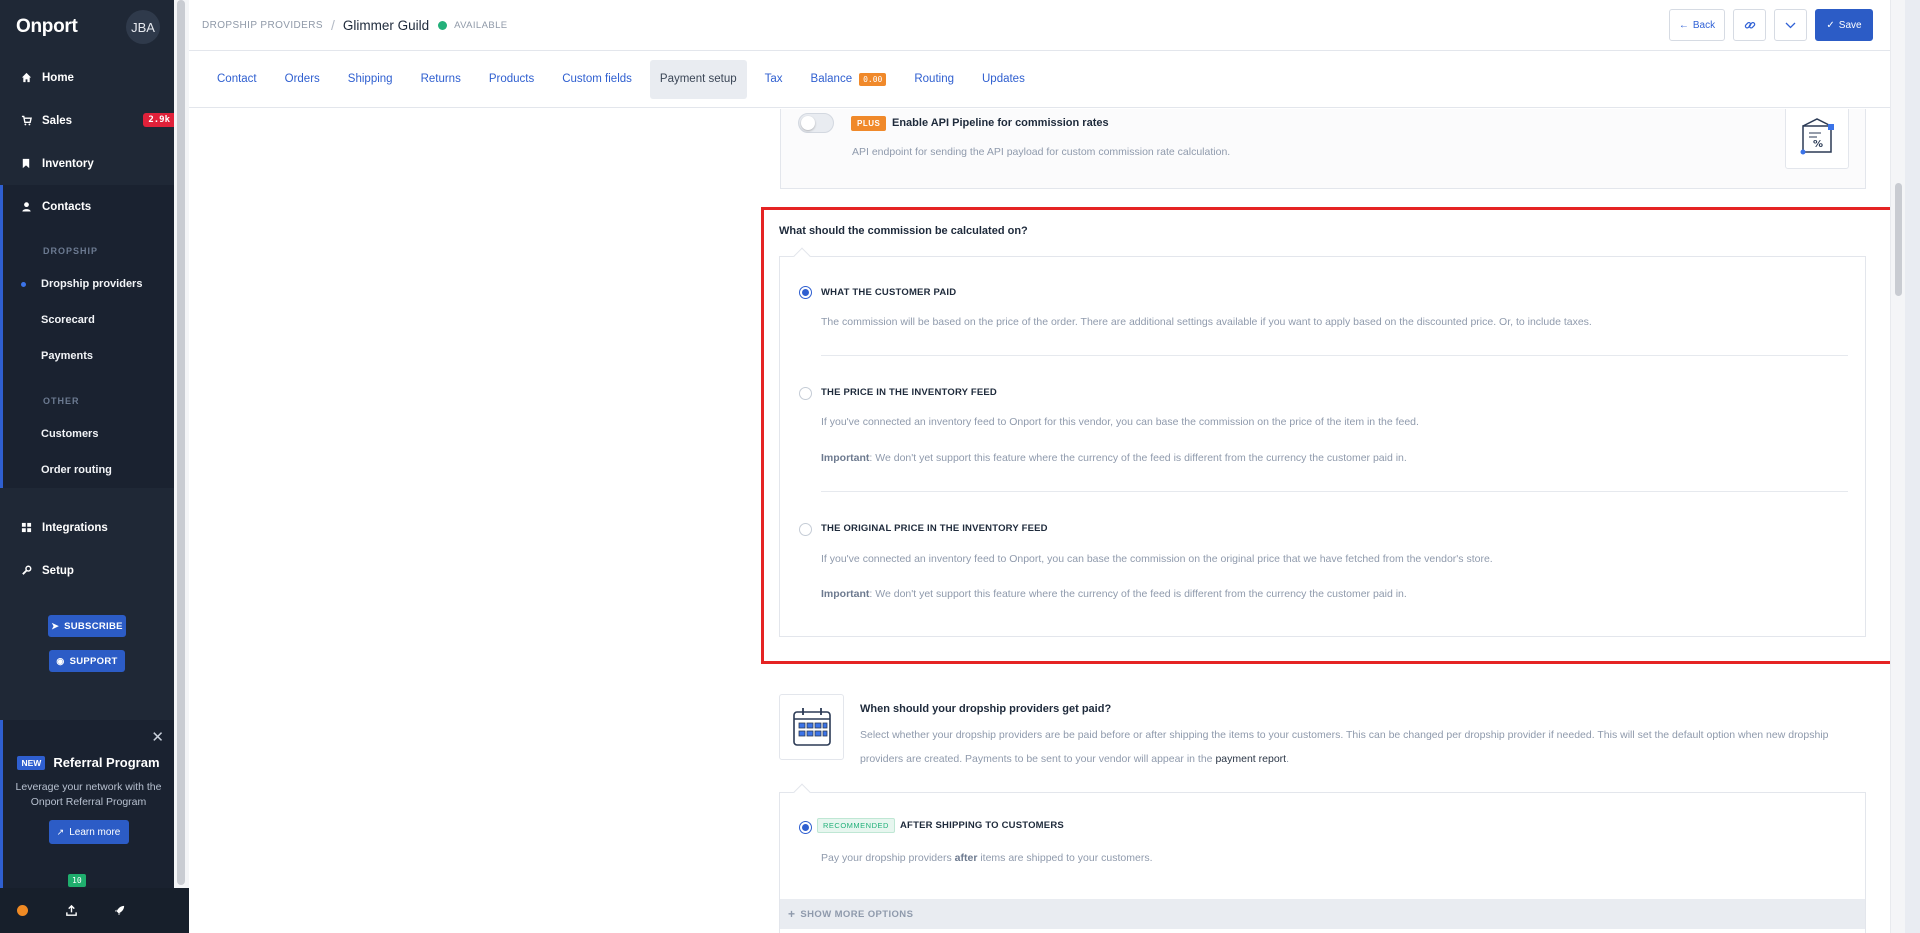 The height and width of the screenshot is (933, 1920). Describe the element at coordinates (869, 123) in the screenshot. I see `plus-badge: PLUS` at that location.